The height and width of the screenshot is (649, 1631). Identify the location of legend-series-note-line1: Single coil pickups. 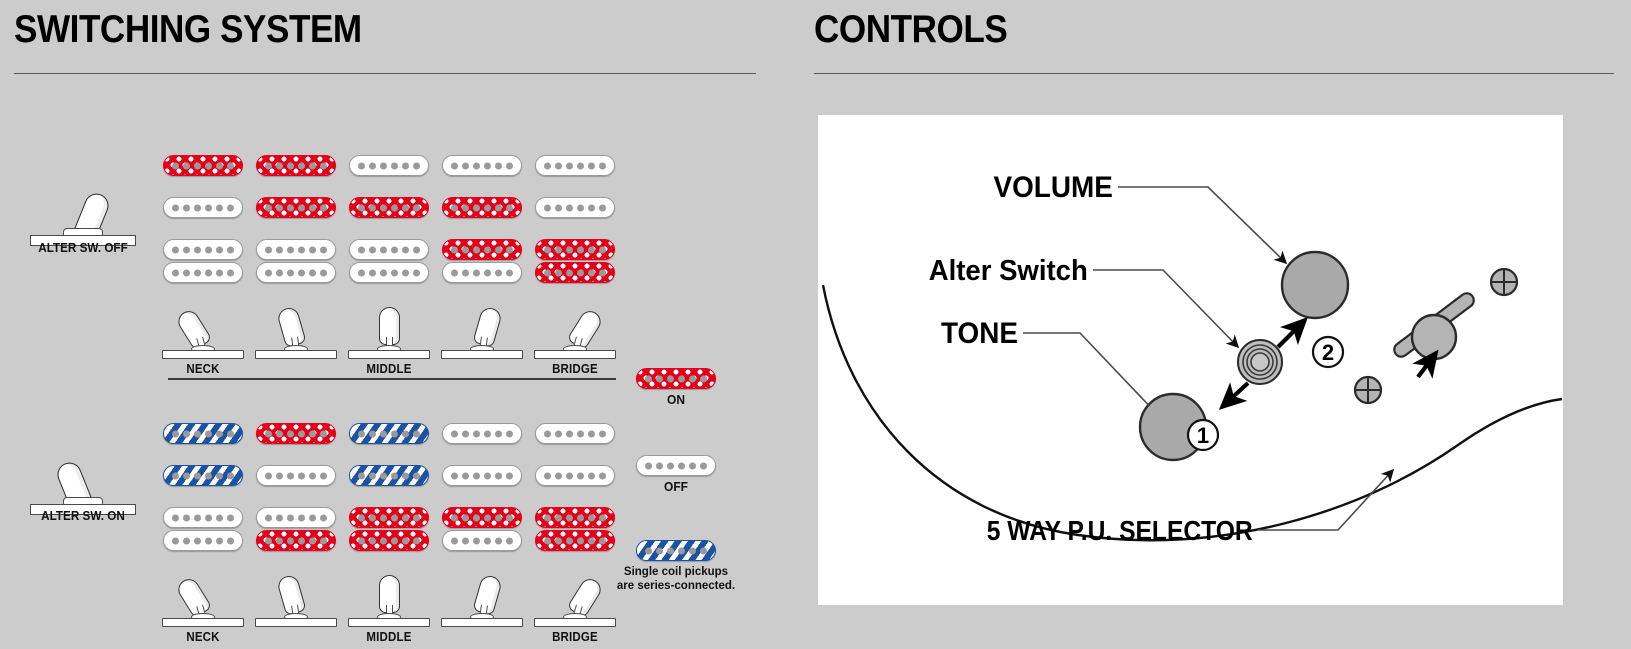
(676, 572).